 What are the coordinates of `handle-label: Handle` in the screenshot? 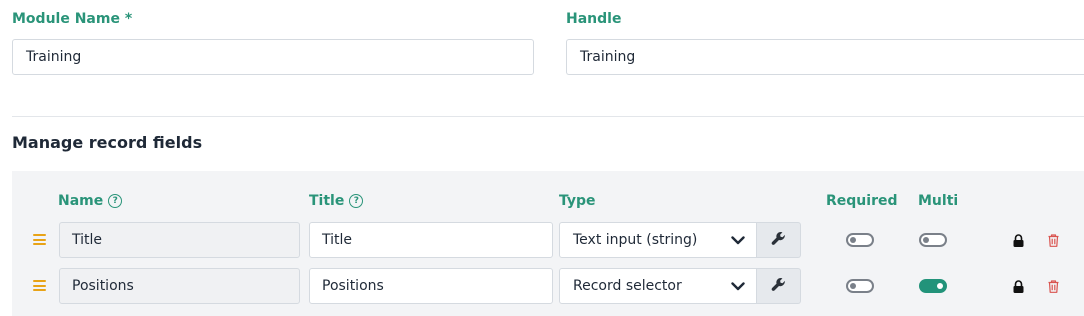 It's located at (594, 19).